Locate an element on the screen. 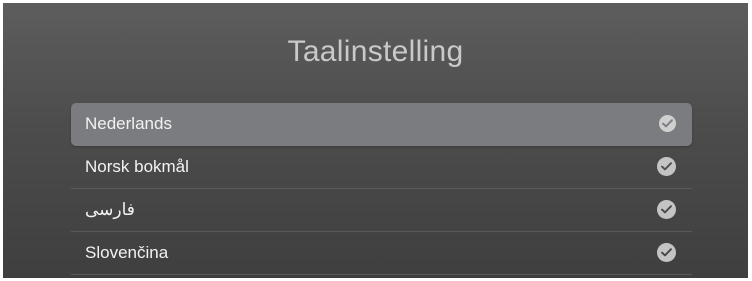 This screenshot has height=281, width=752. language-label: Nederlands is located at coordinates (128, 123).